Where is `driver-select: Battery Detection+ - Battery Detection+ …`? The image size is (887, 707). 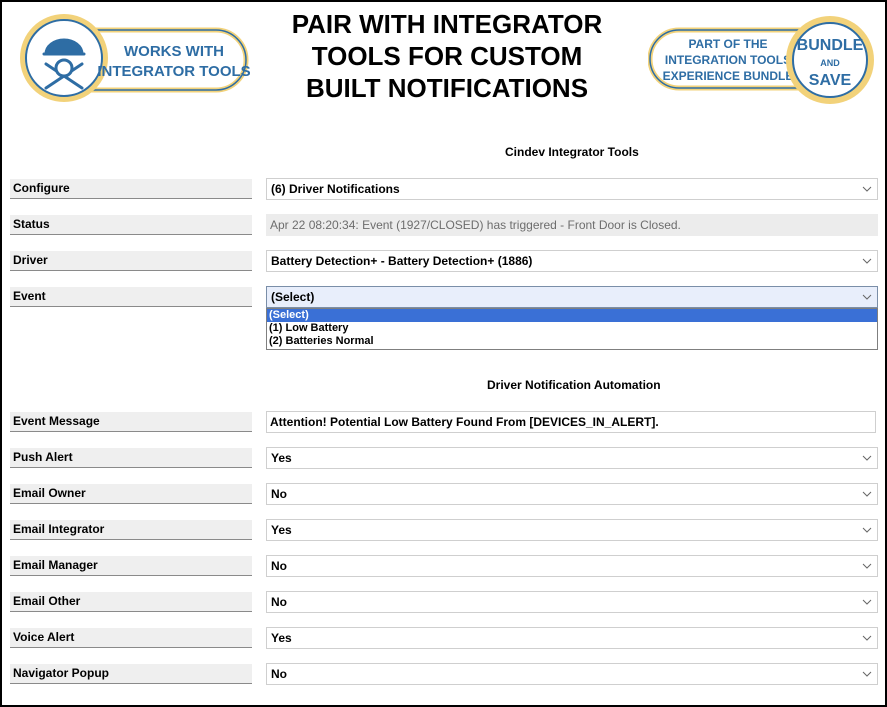 driver-select: Battery Detection+ - Battery Detection+ … is located at coordinates (572, 261).